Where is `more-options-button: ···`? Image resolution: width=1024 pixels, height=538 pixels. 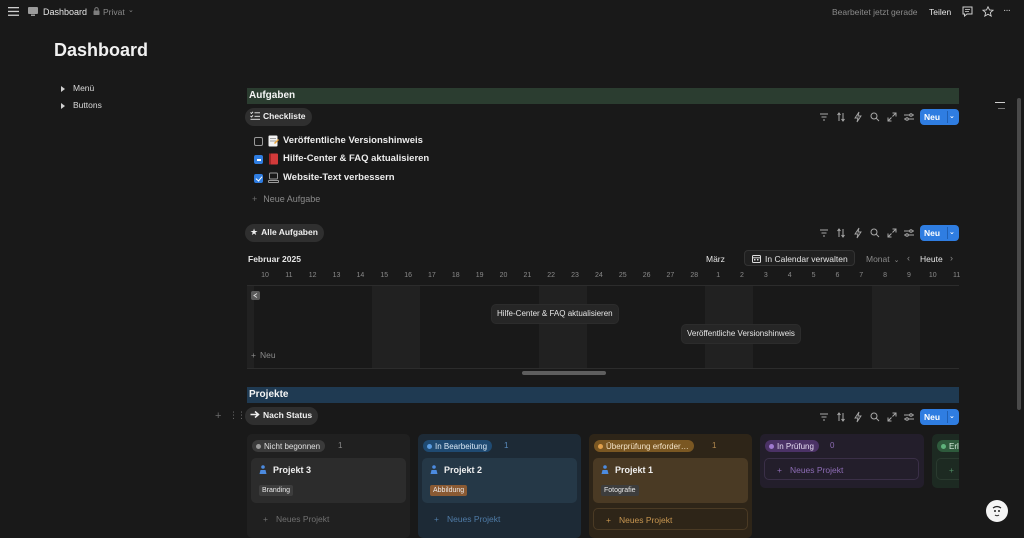
more-options-button: ··· is located at coordinates (1007, 10).